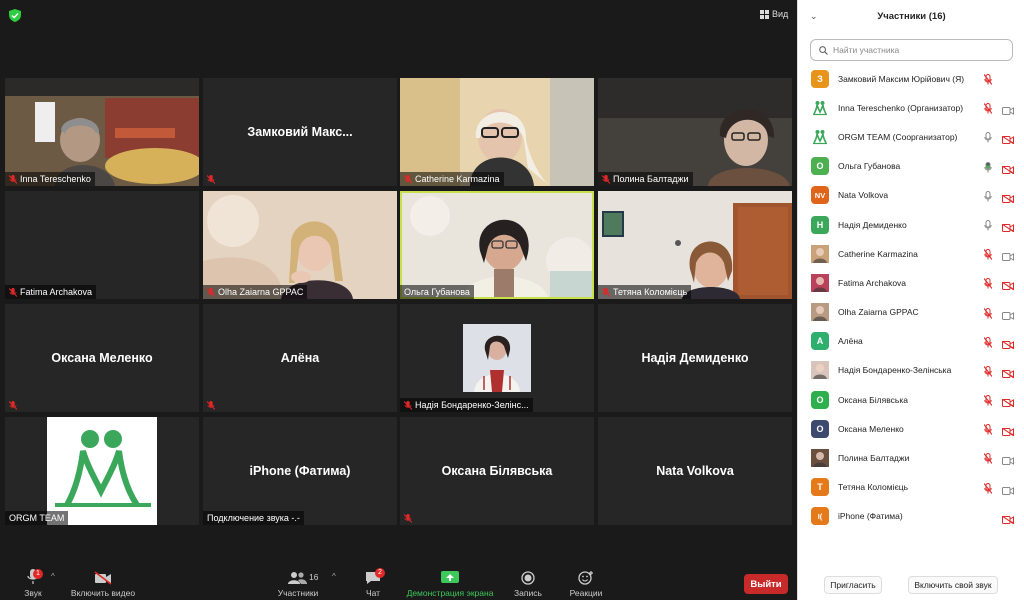  I want to click on audio-caret-icon: ^, so click(53, 576).